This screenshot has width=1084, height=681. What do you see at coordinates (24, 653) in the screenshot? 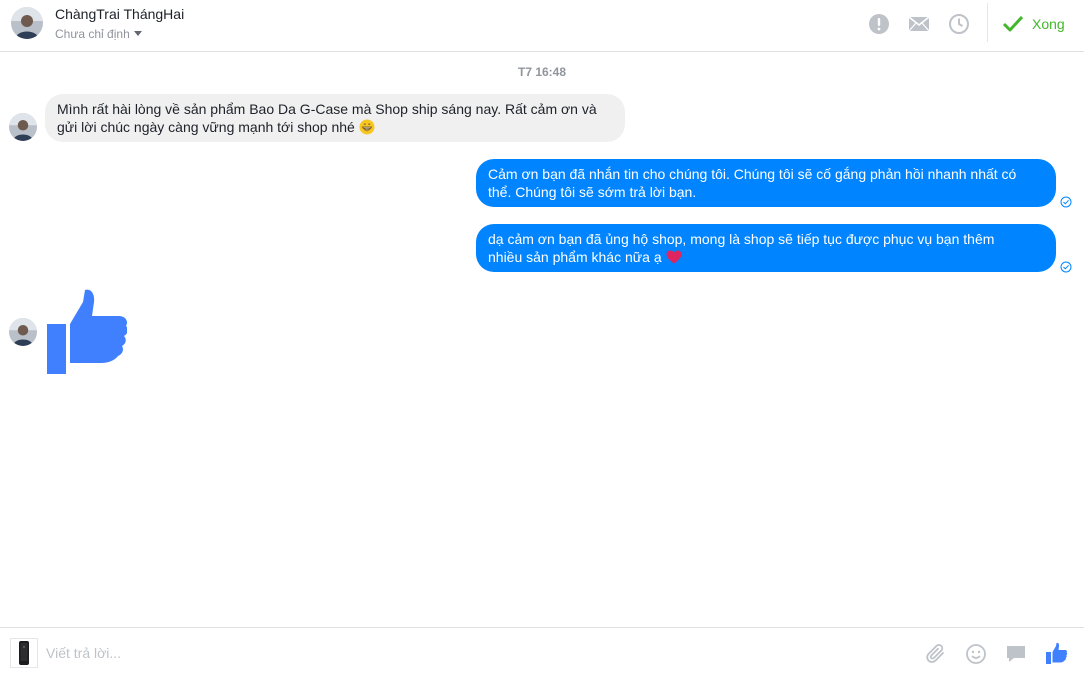
I see `product-thumbnail` at bounding box center [24, 653].